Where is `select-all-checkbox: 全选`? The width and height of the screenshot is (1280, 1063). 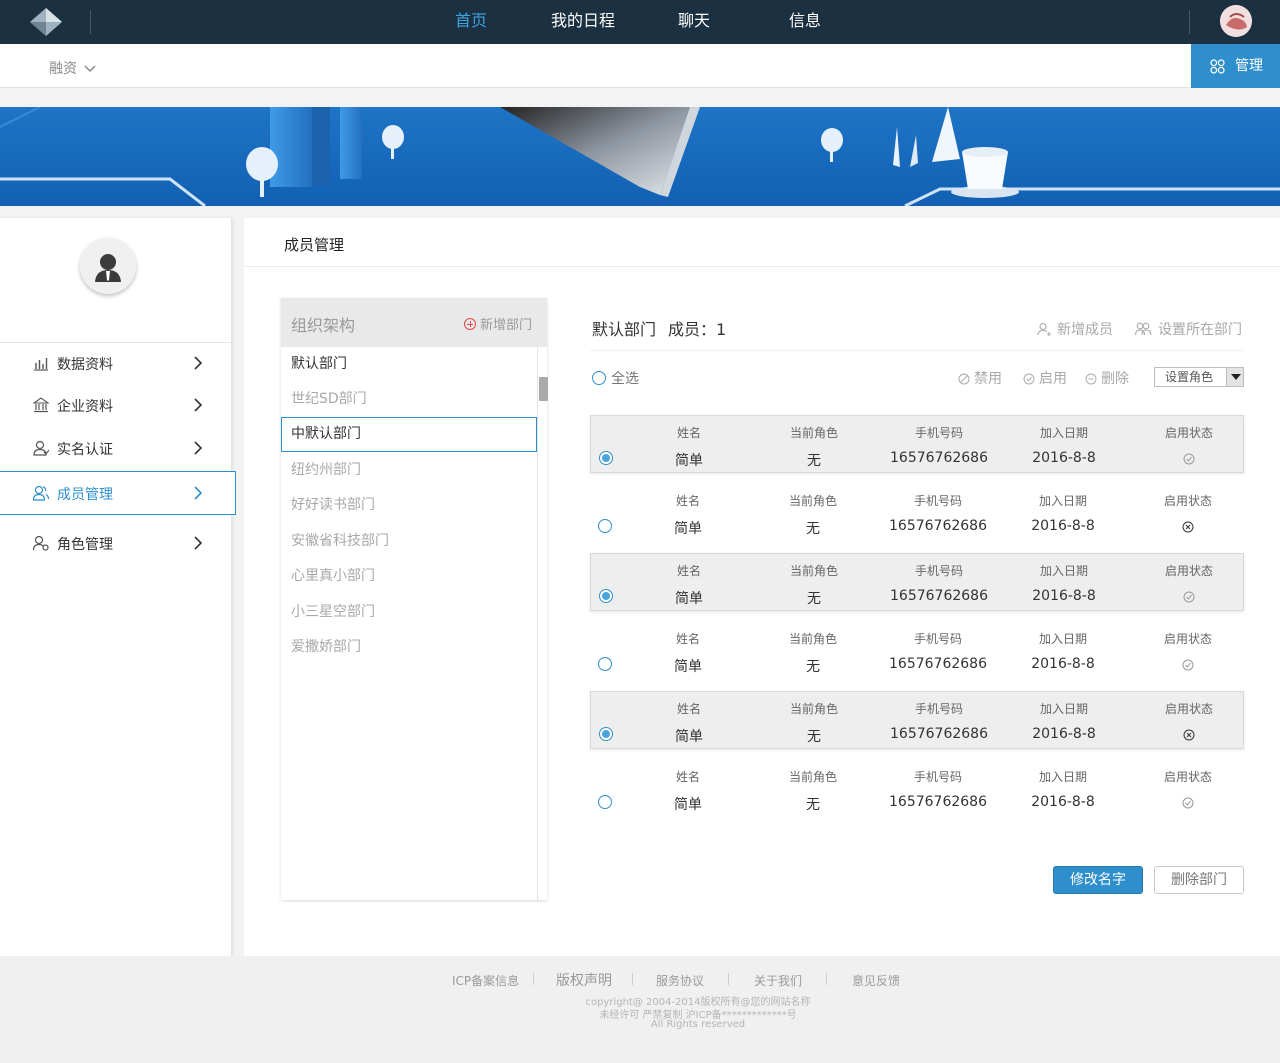 select-all-checkbox: 全选 is located at coordinates (615, 378).